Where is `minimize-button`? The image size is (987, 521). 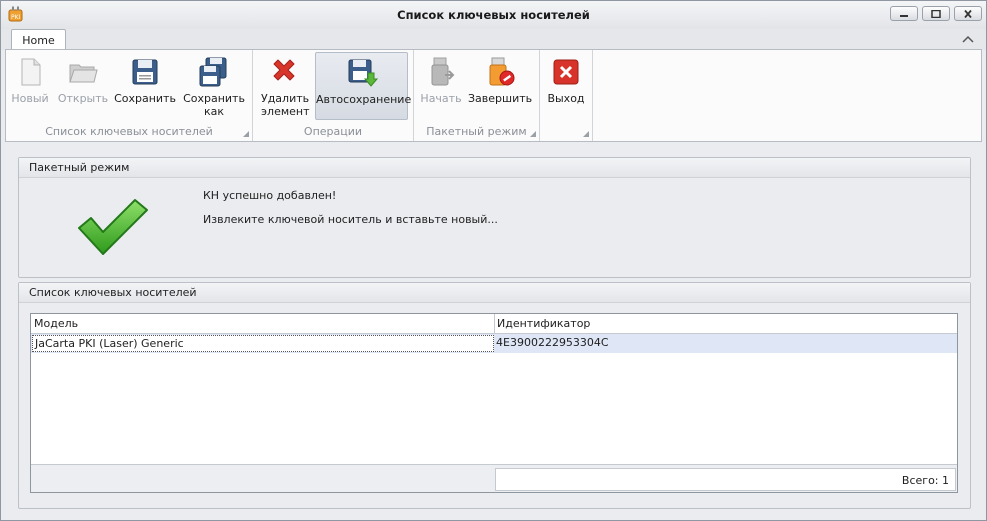
minimize-button is located at coordinates (904, 13).